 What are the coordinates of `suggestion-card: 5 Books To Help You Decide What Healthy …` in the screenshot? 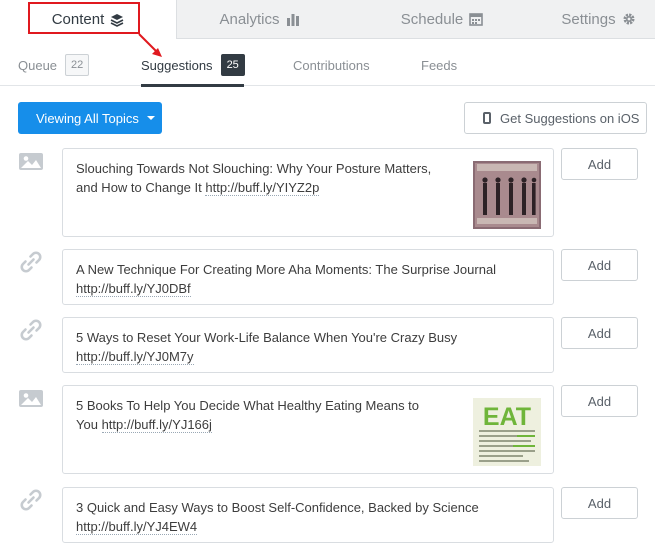 It's located at (308, 429).